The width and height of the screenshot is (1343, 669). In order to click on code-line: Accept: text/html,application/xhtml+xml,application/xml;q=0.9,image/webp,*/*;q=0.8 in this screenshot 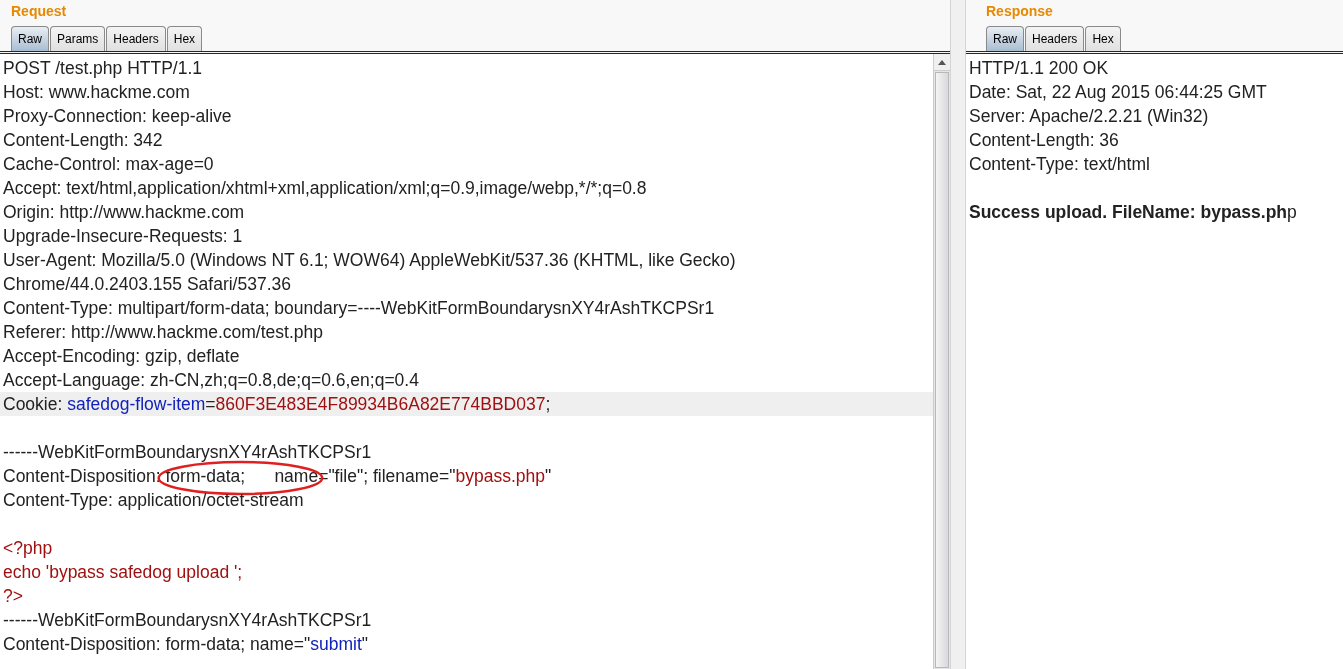, I will do `click(325, 188)`.